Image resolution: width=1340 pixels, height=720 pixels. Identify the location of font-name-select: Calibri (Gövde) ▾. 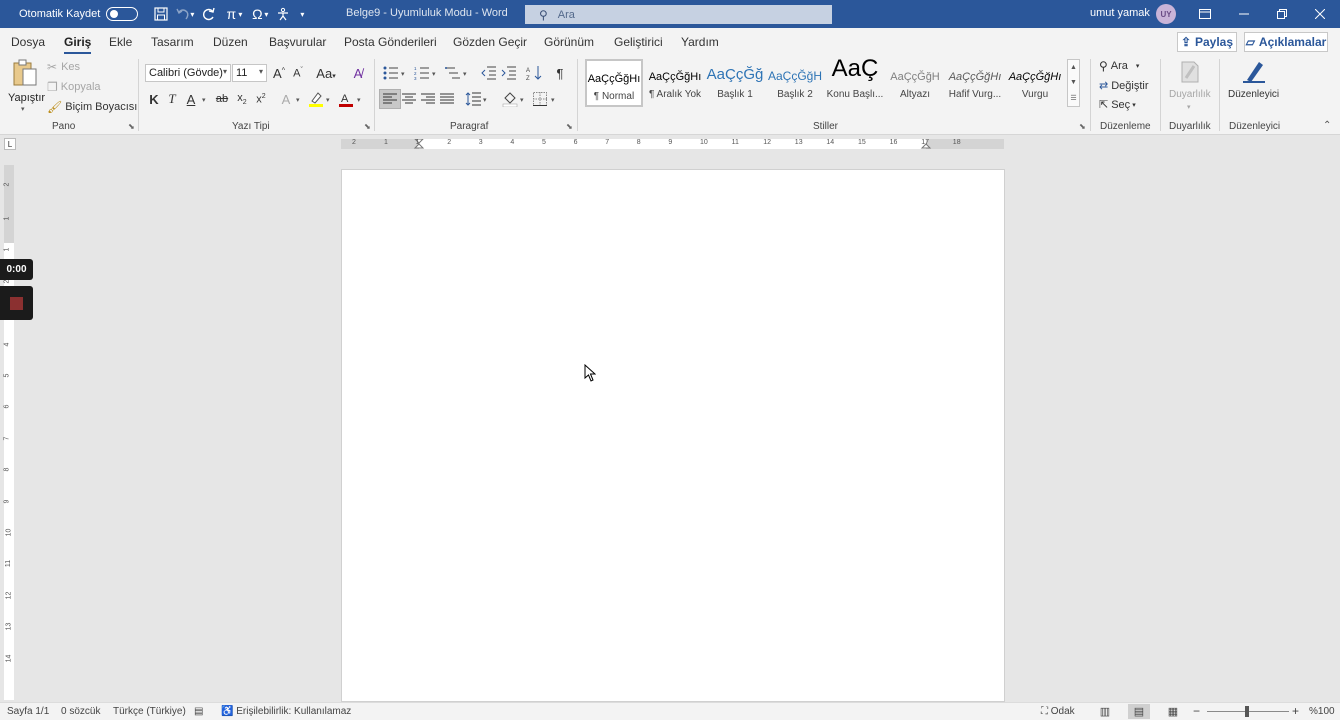
(188, 73).